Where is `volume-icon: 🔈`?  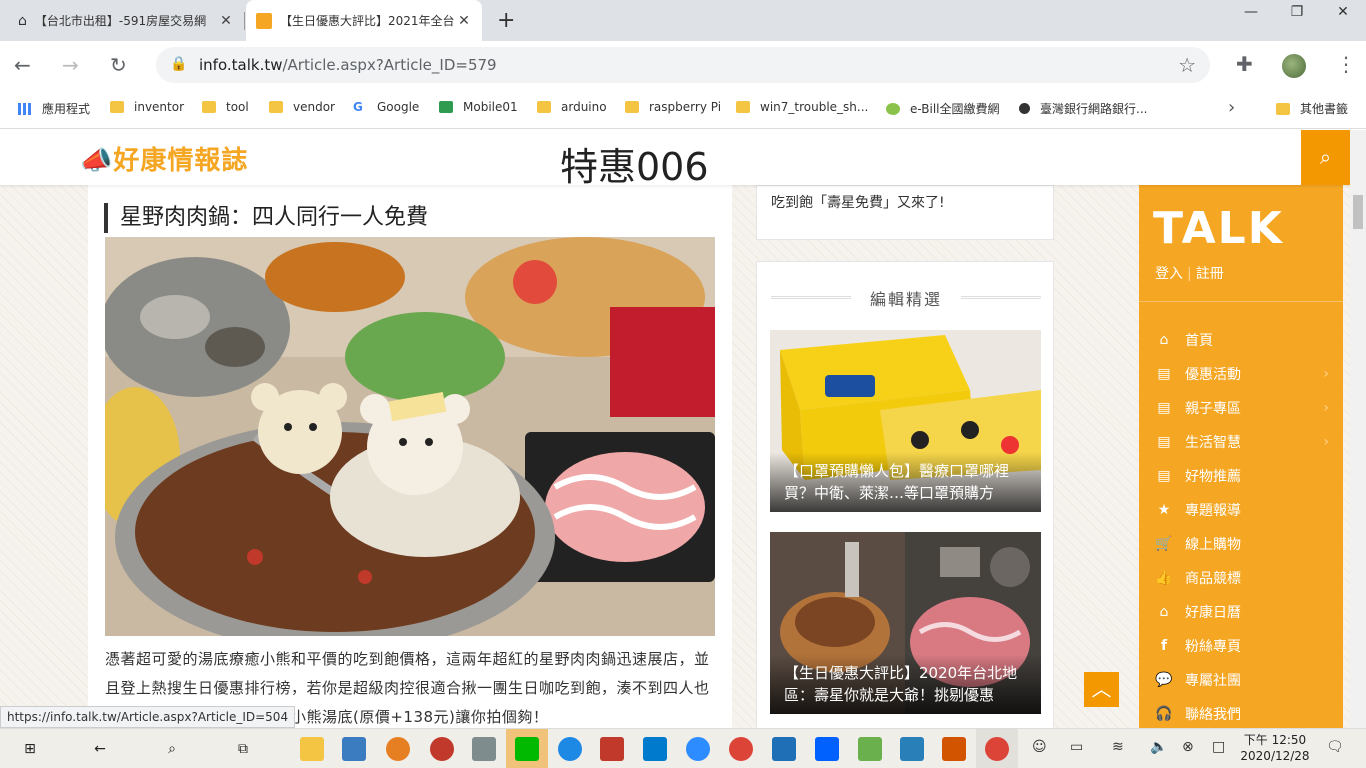 volume-icon: 🔈 is located at coordinates (1158, 747).